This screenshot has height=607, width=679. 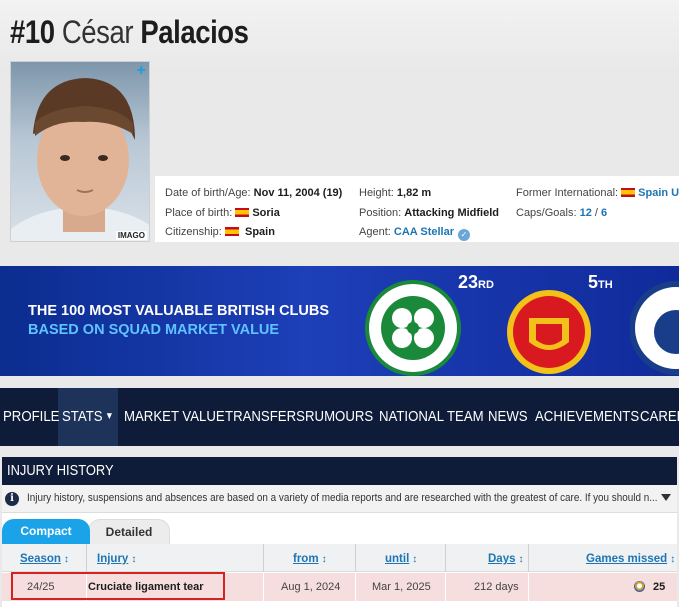 I want to click on position-label: Position:, so click(x=380, y=212).